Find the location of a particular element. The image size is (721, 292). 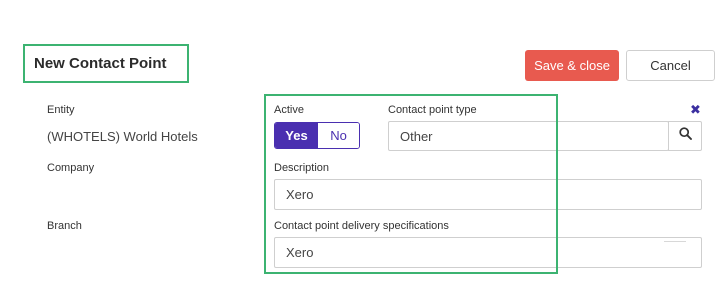

branch-label: Branch is located at coordinates (64, 226).